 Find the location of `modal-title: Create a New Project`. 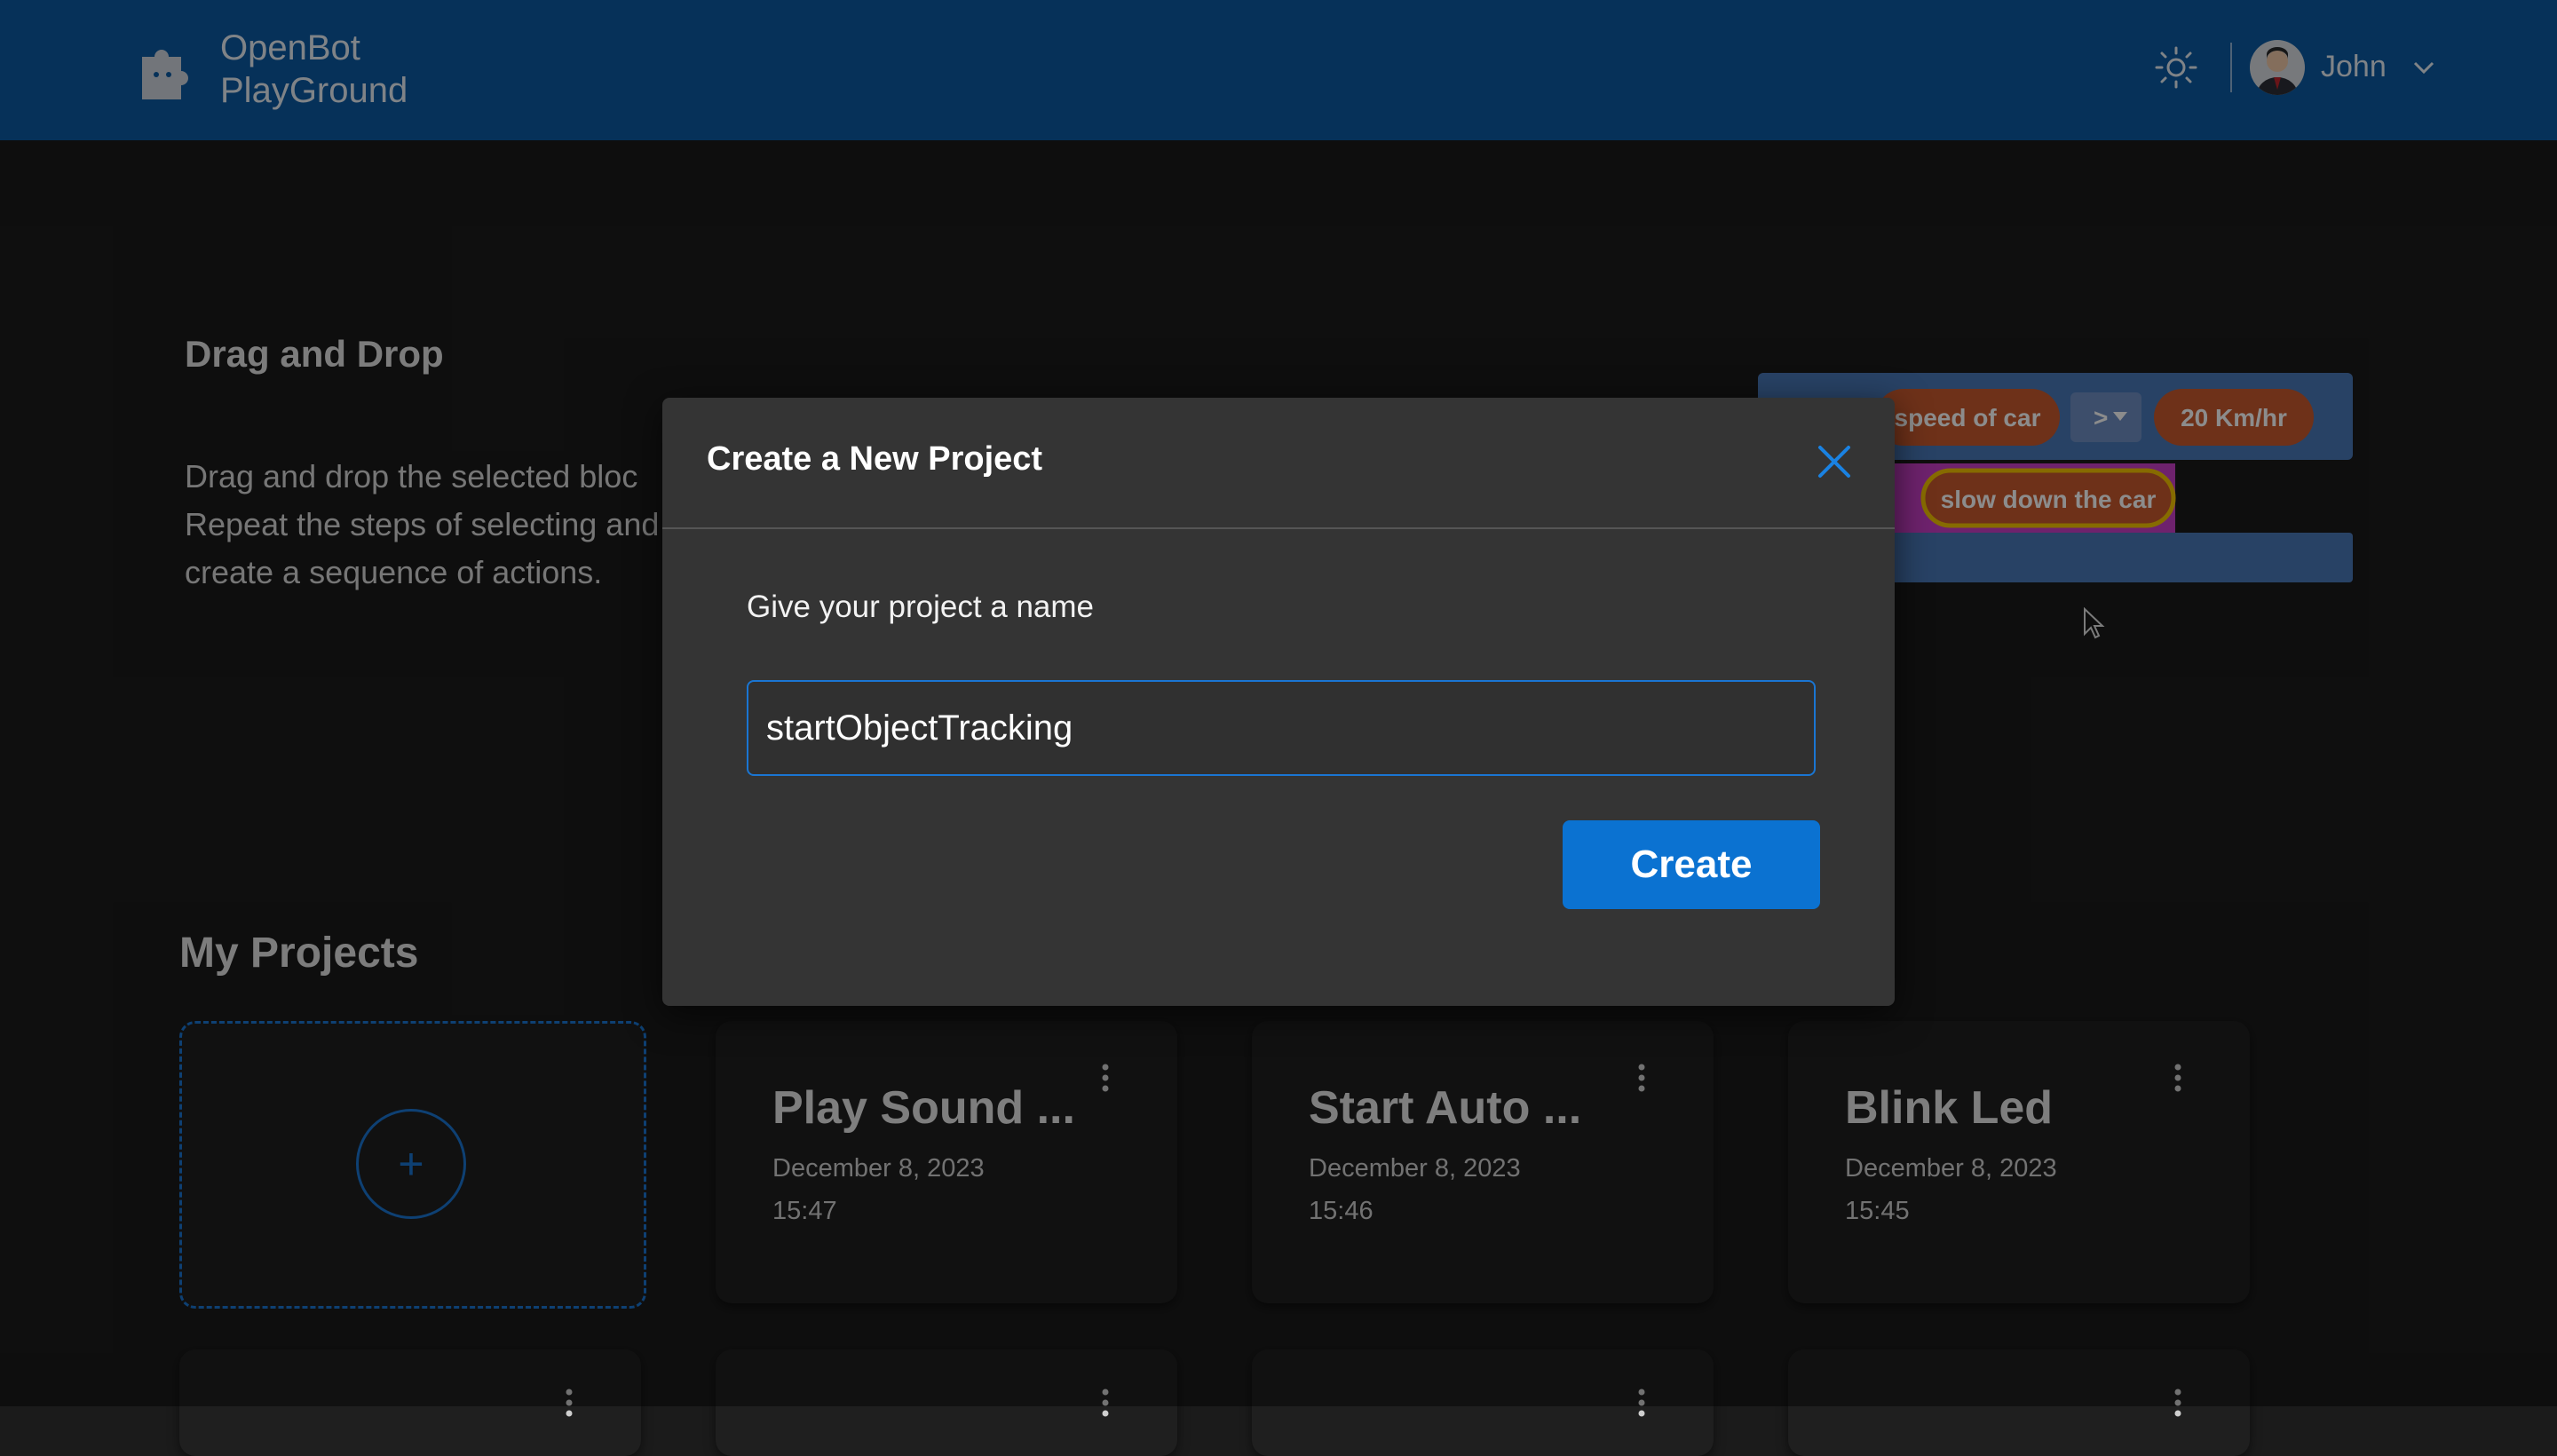

modal-title: Create a New Project is located at coordinates (875, 459).